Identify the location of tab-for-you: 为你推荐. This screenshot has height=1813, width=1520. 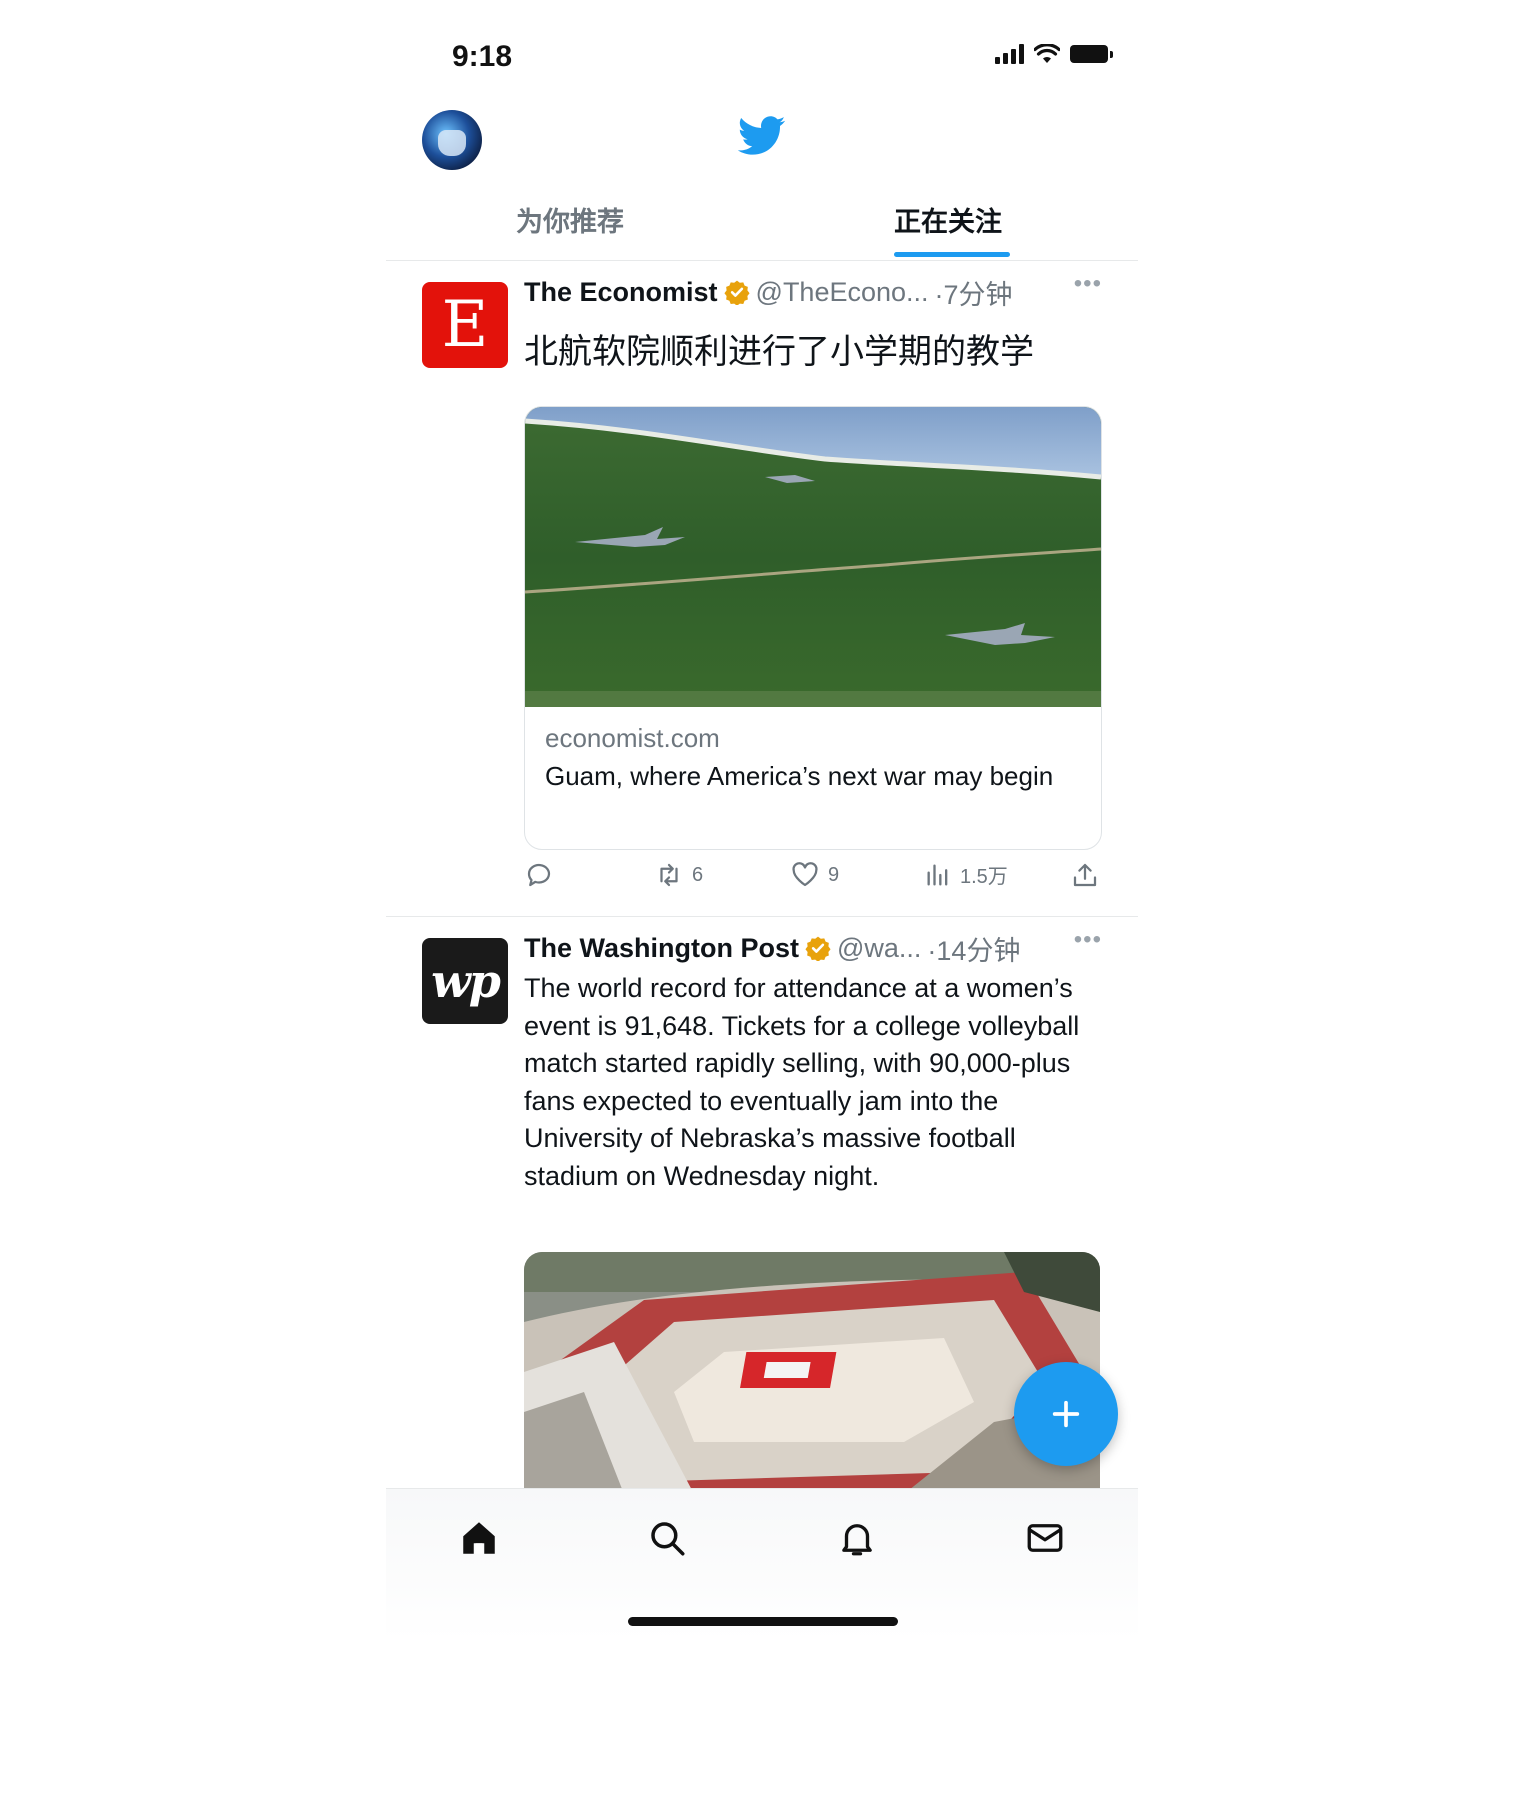
(570, 219).